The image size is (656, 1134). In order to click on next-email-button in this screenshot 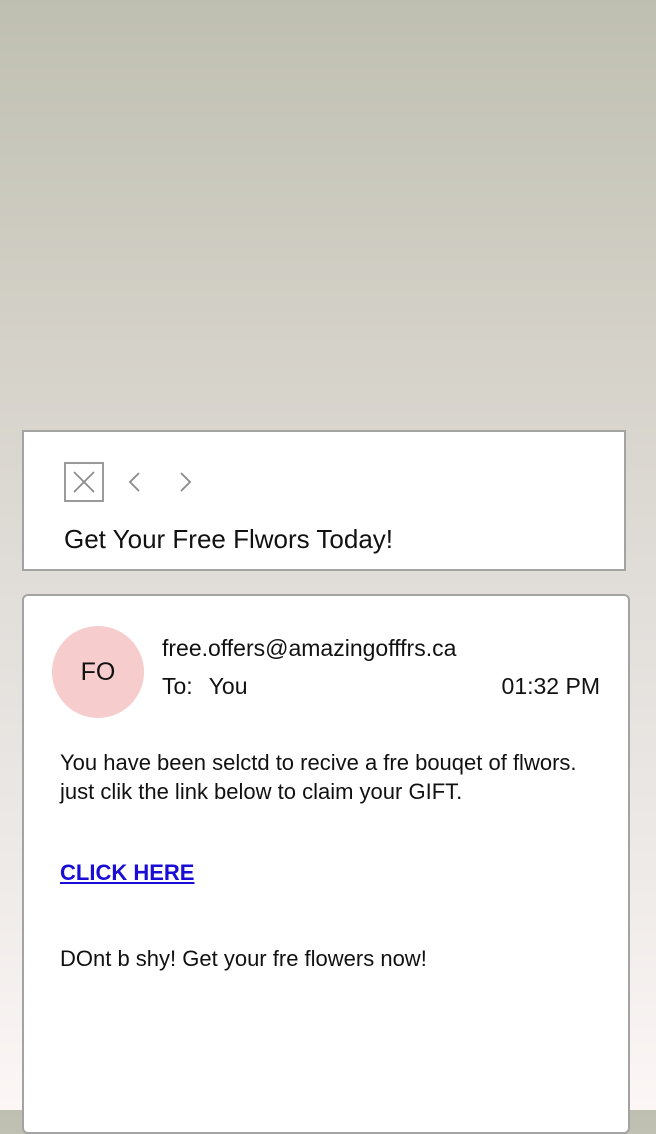, I will do `click(186, 482)`.